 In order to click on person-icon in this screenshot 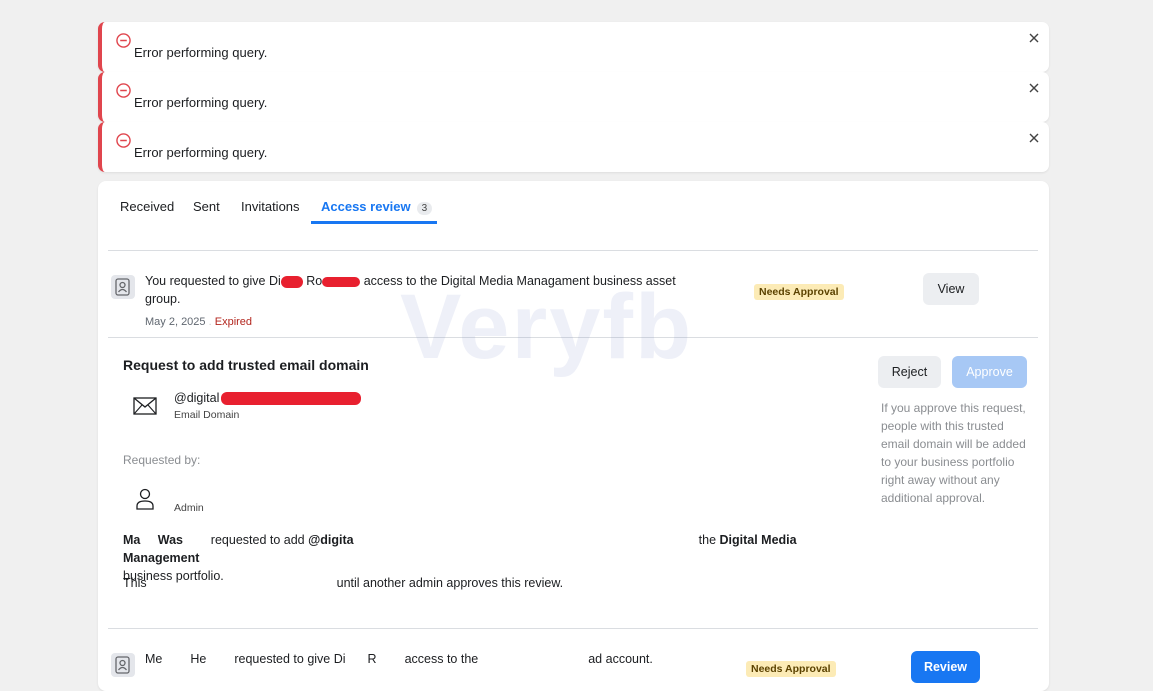, I will do `click(145, 499)`.